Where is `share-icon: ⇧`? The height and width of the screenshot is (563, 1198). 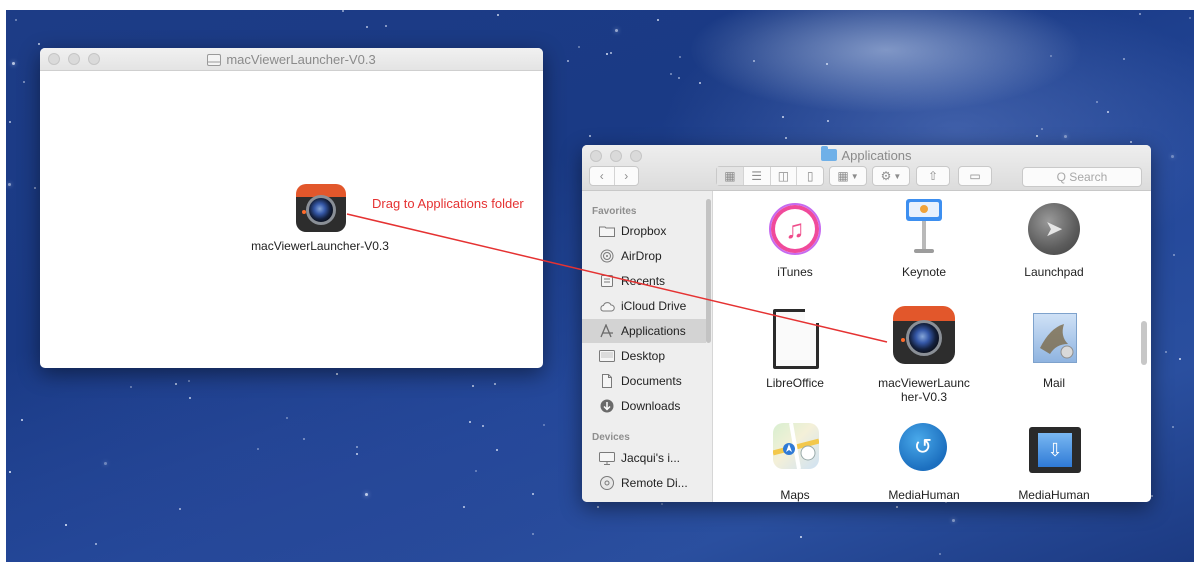 share-icon: ⇧ is located at coordinates (933, 176).